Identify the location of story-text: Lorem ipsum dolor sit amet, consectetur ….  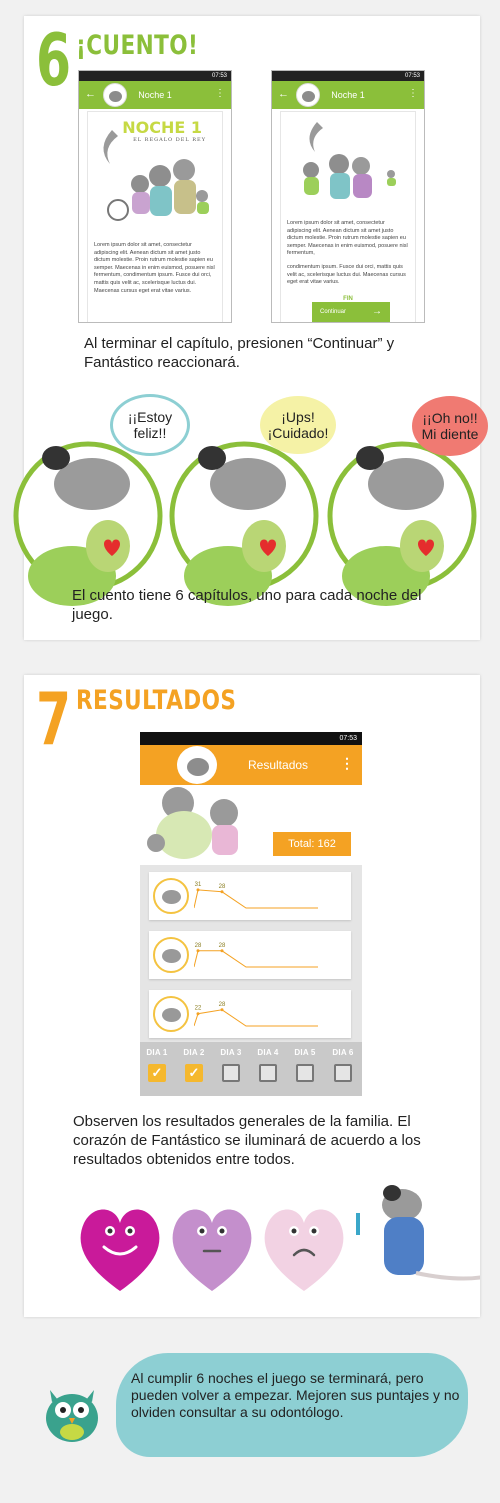
(154, 268).